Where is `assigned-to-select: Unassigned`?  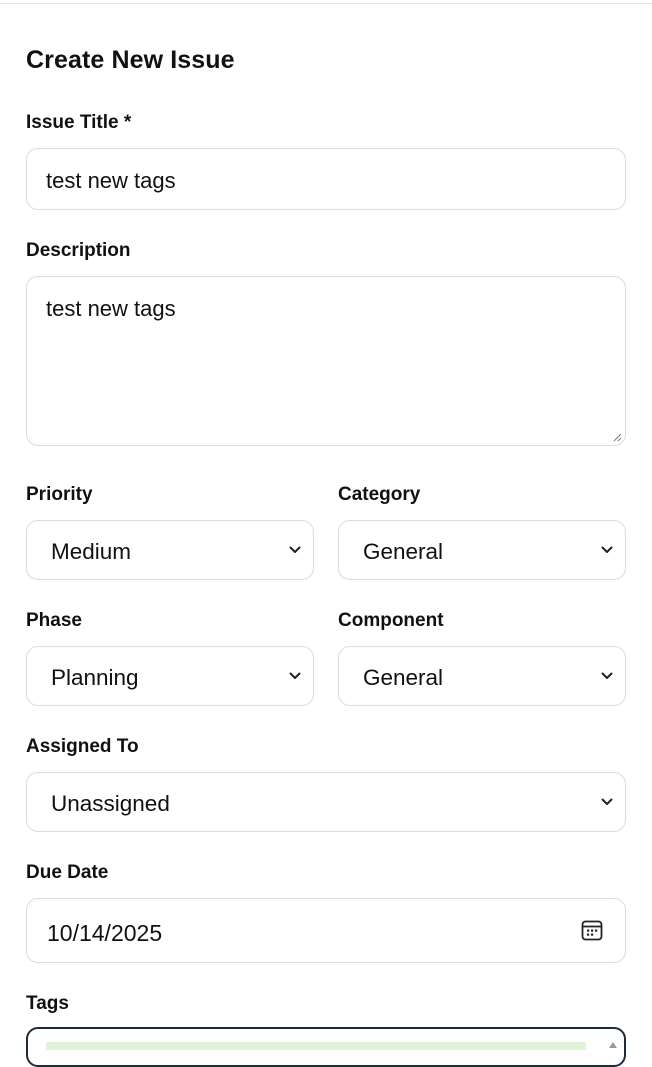
assigned-to-select: Unassigned is located at coordinates (326, 802).